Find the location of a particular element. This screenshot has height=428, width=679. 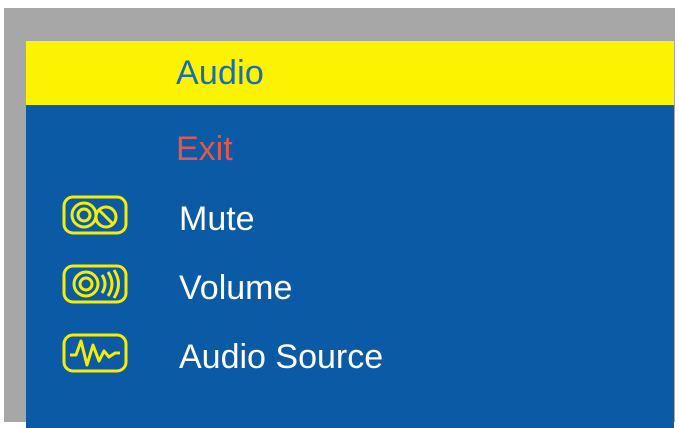

menu-item-label: Audio Source is located at coordinates (281, 357).